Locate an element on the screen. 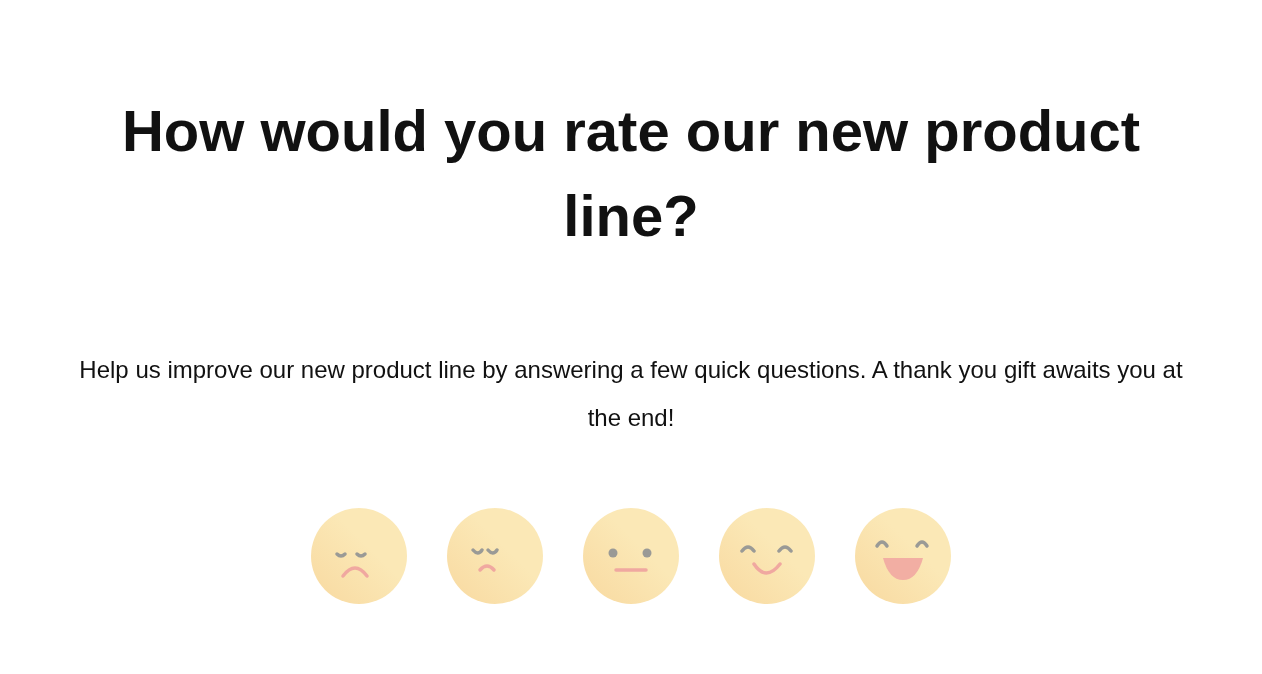 The height and width of the screenshot is (674, 1262). smiling-face-icon is located at coordinates (767, 556).